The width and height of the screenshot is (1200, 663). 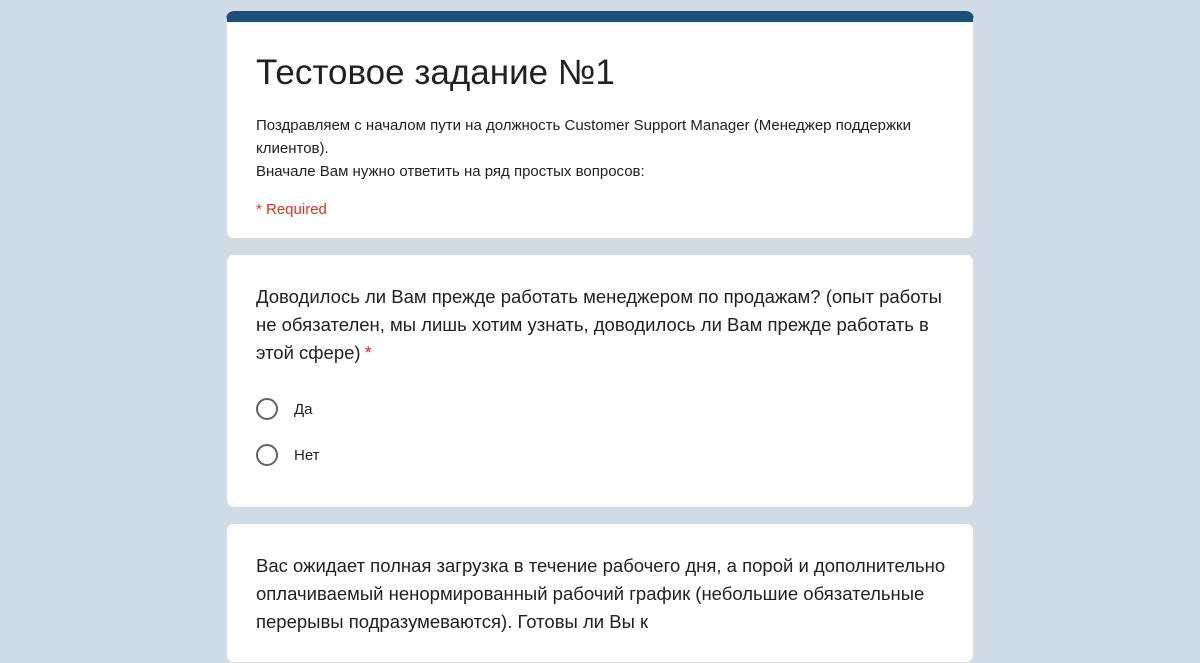 What do you see at coordinates (600, 455) in the screenshot?
I see `option-no: Нет` at bounding box center [600, 455].